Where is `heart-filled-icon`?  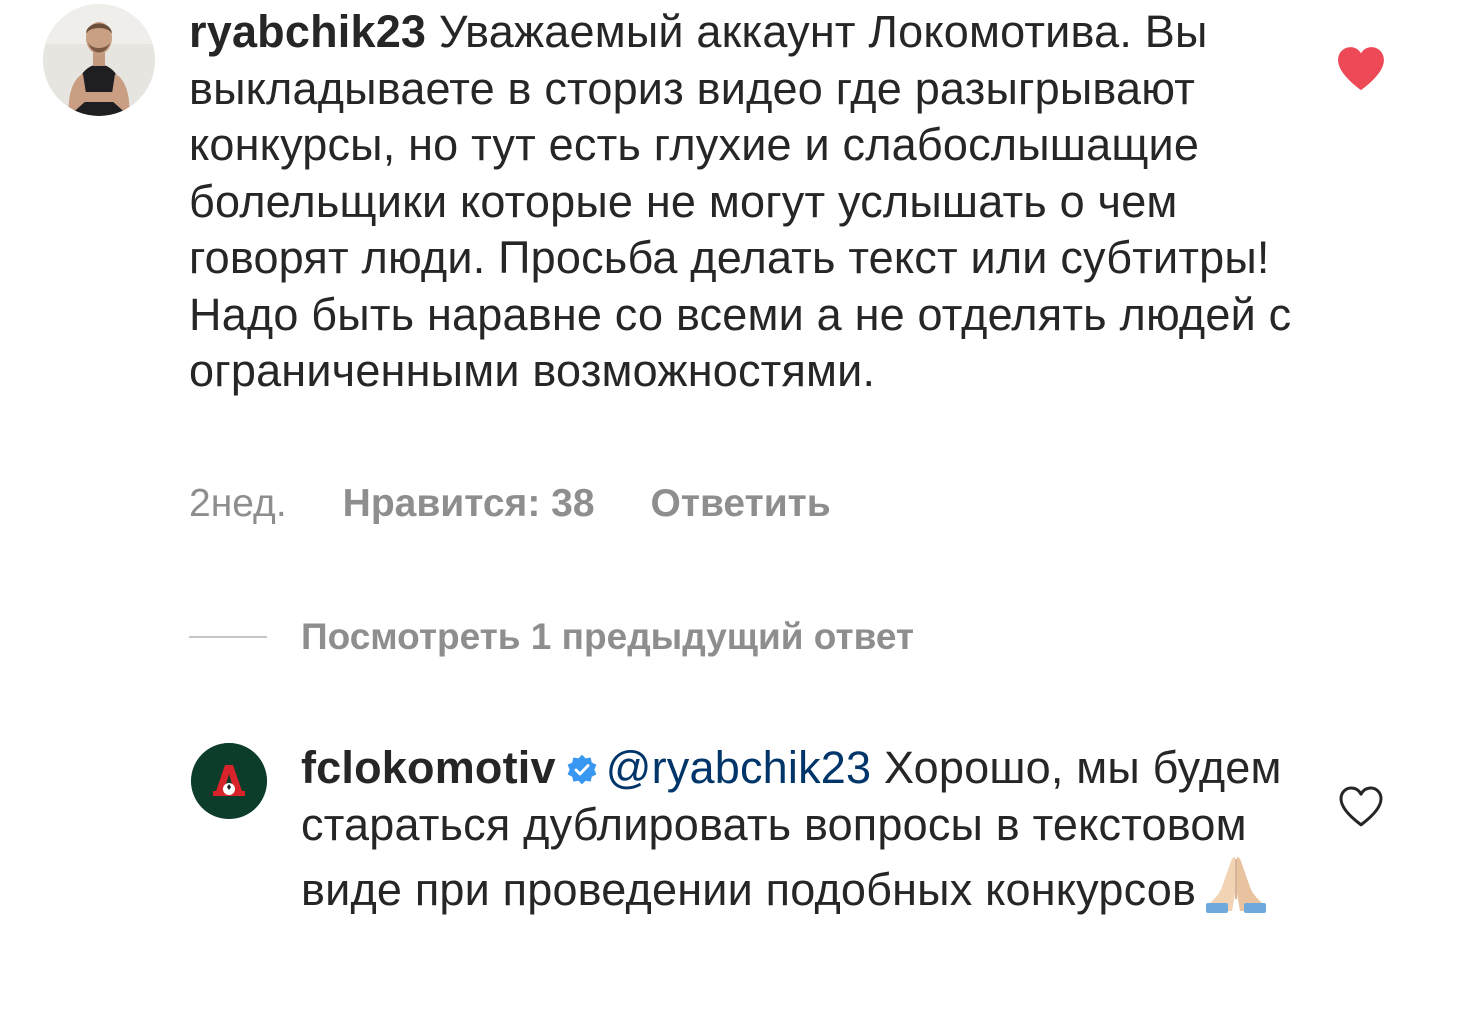 heart-filled-icon is located at coordinates (1361, 69).